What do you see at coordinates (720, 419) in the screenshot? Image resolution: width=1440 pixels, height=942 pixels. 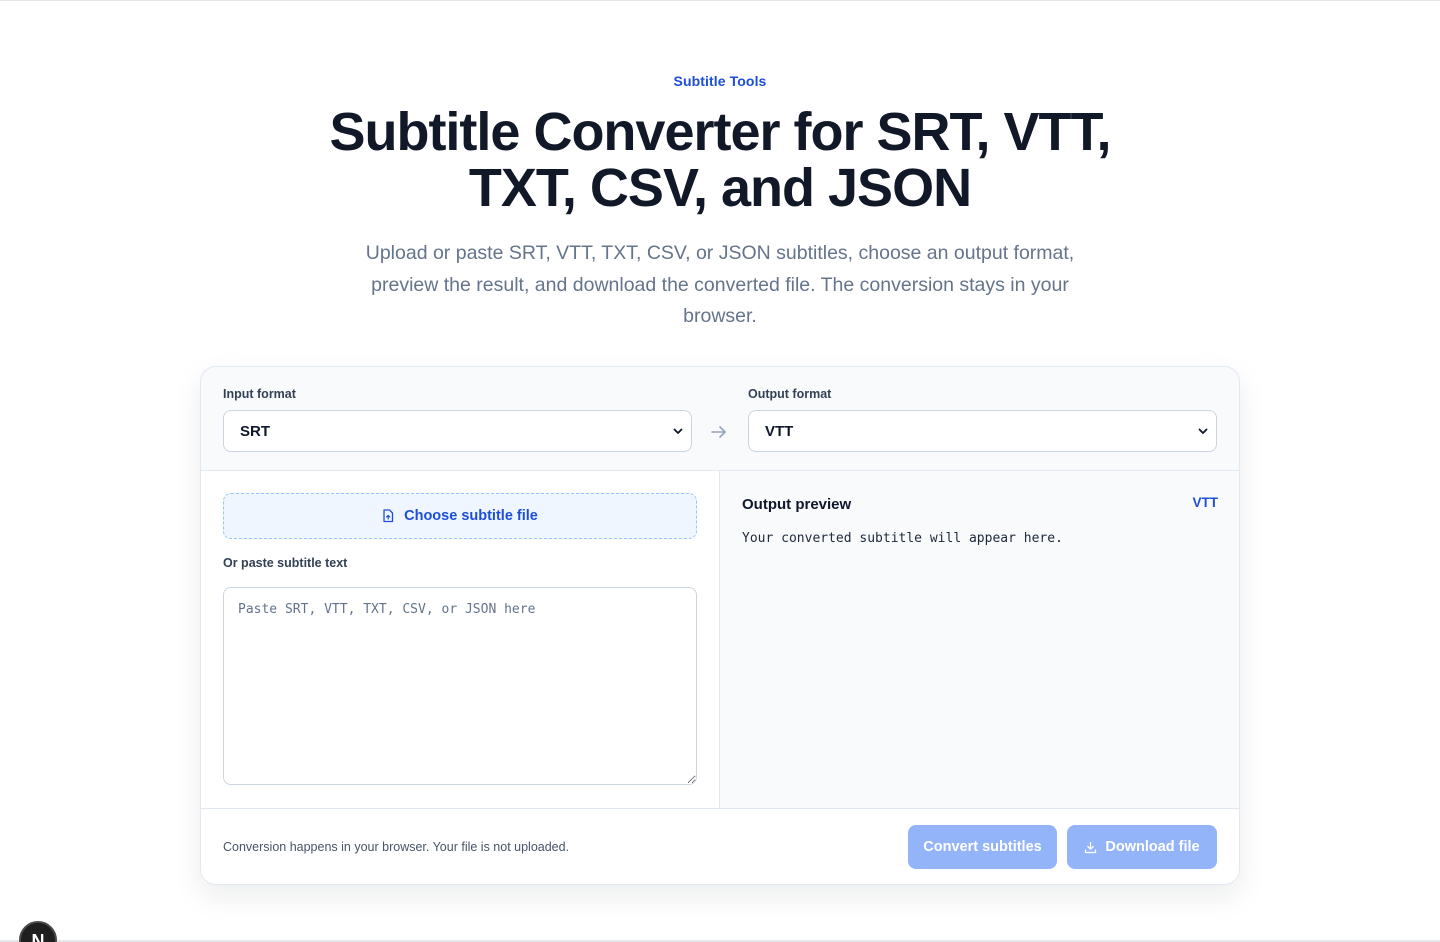 I see `format-selector-bar: Input format SRT Output format VTT` at bounding box center [720, 419].